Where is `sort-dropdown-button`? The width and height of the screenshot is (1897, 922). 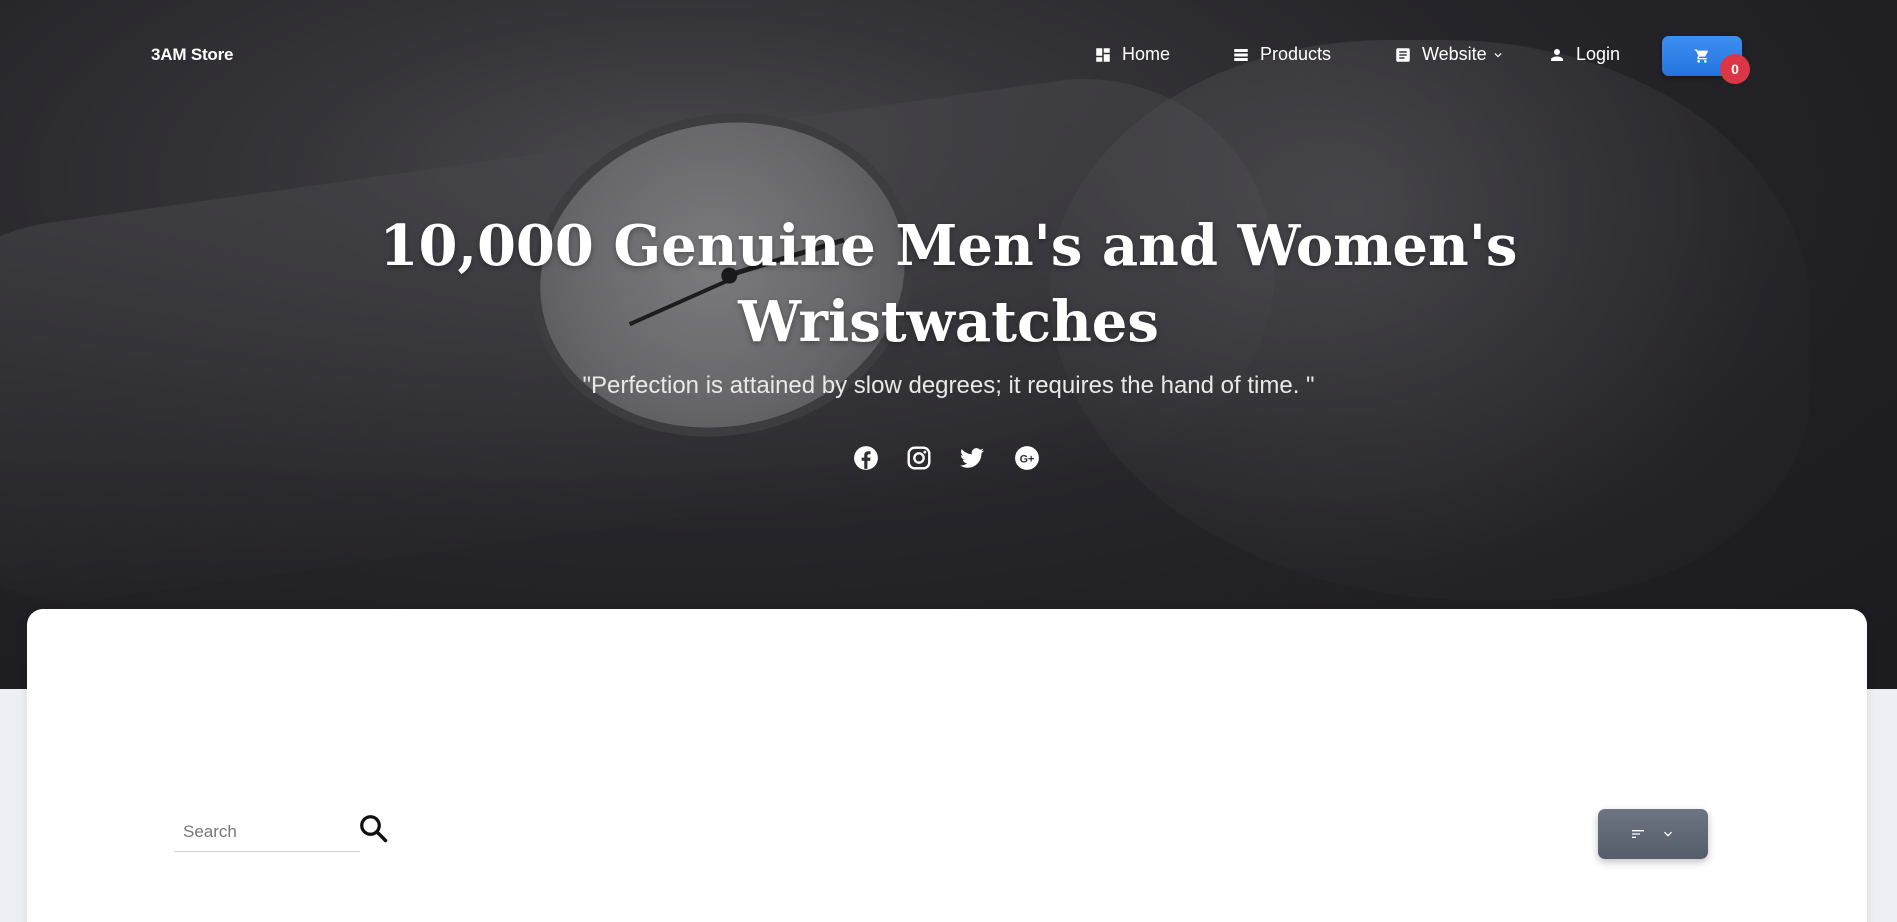
sort-dropdown-button is located at coordinates (1653, 834).